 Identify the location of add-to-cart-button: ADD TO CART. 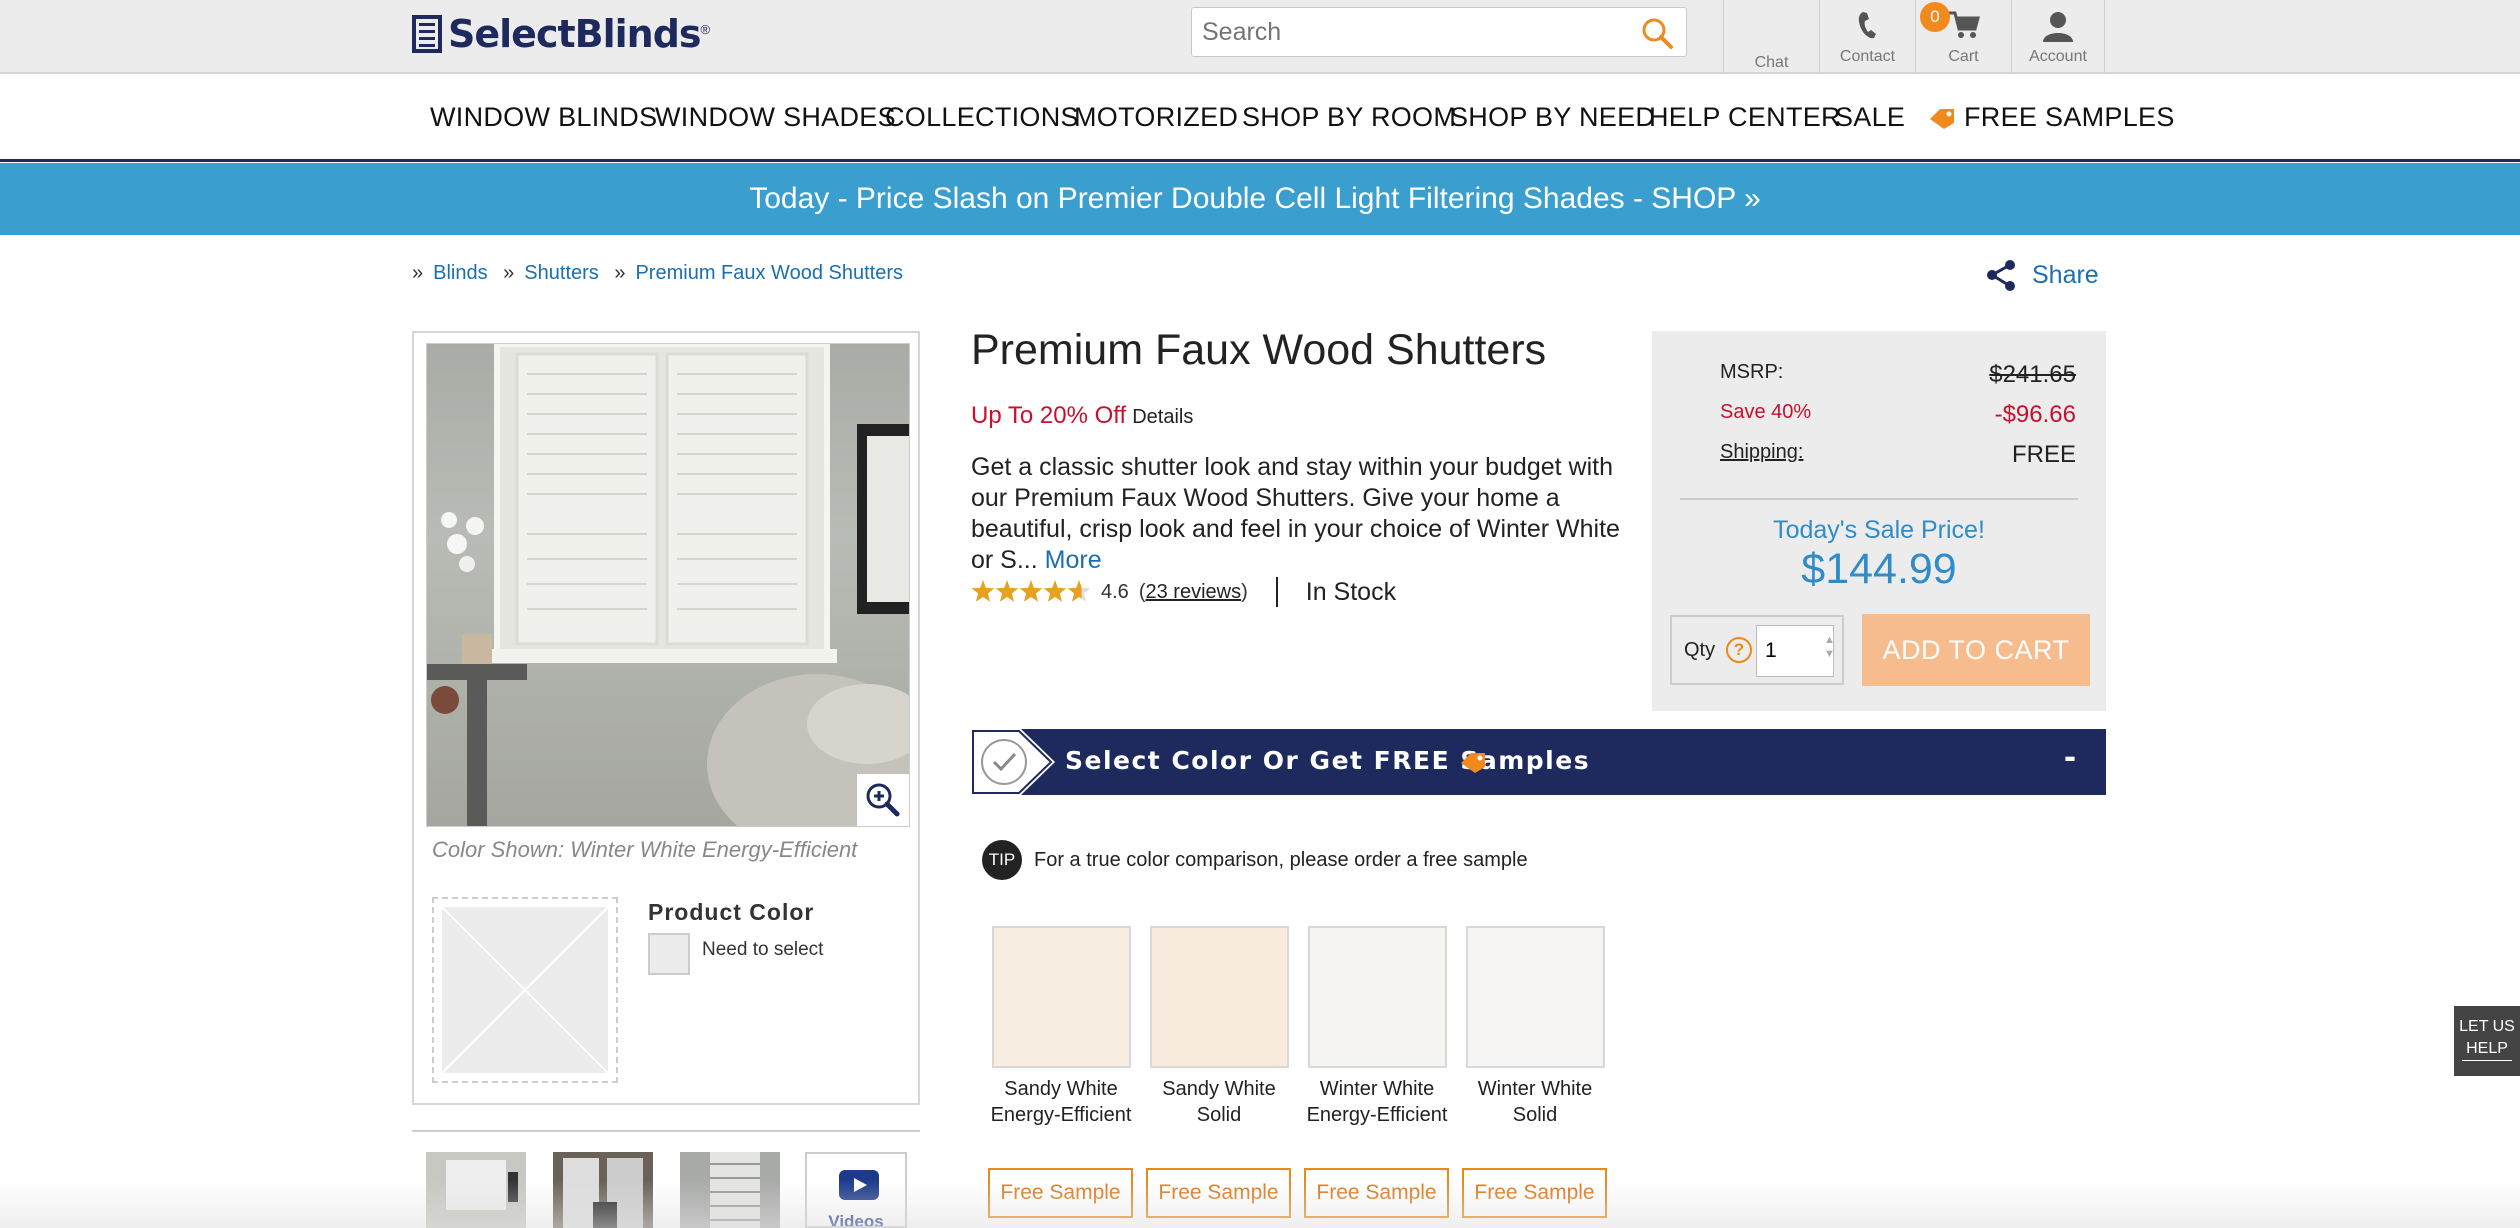
(1976, 650).